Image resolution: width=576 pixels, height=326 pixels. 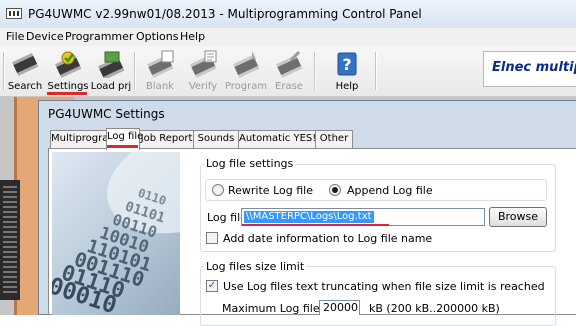 What do you see at coordinates (277, 139) in the screenshot?
I see `tab-automatic-yes: Automatic YES!` at bounding box center [277, 139].